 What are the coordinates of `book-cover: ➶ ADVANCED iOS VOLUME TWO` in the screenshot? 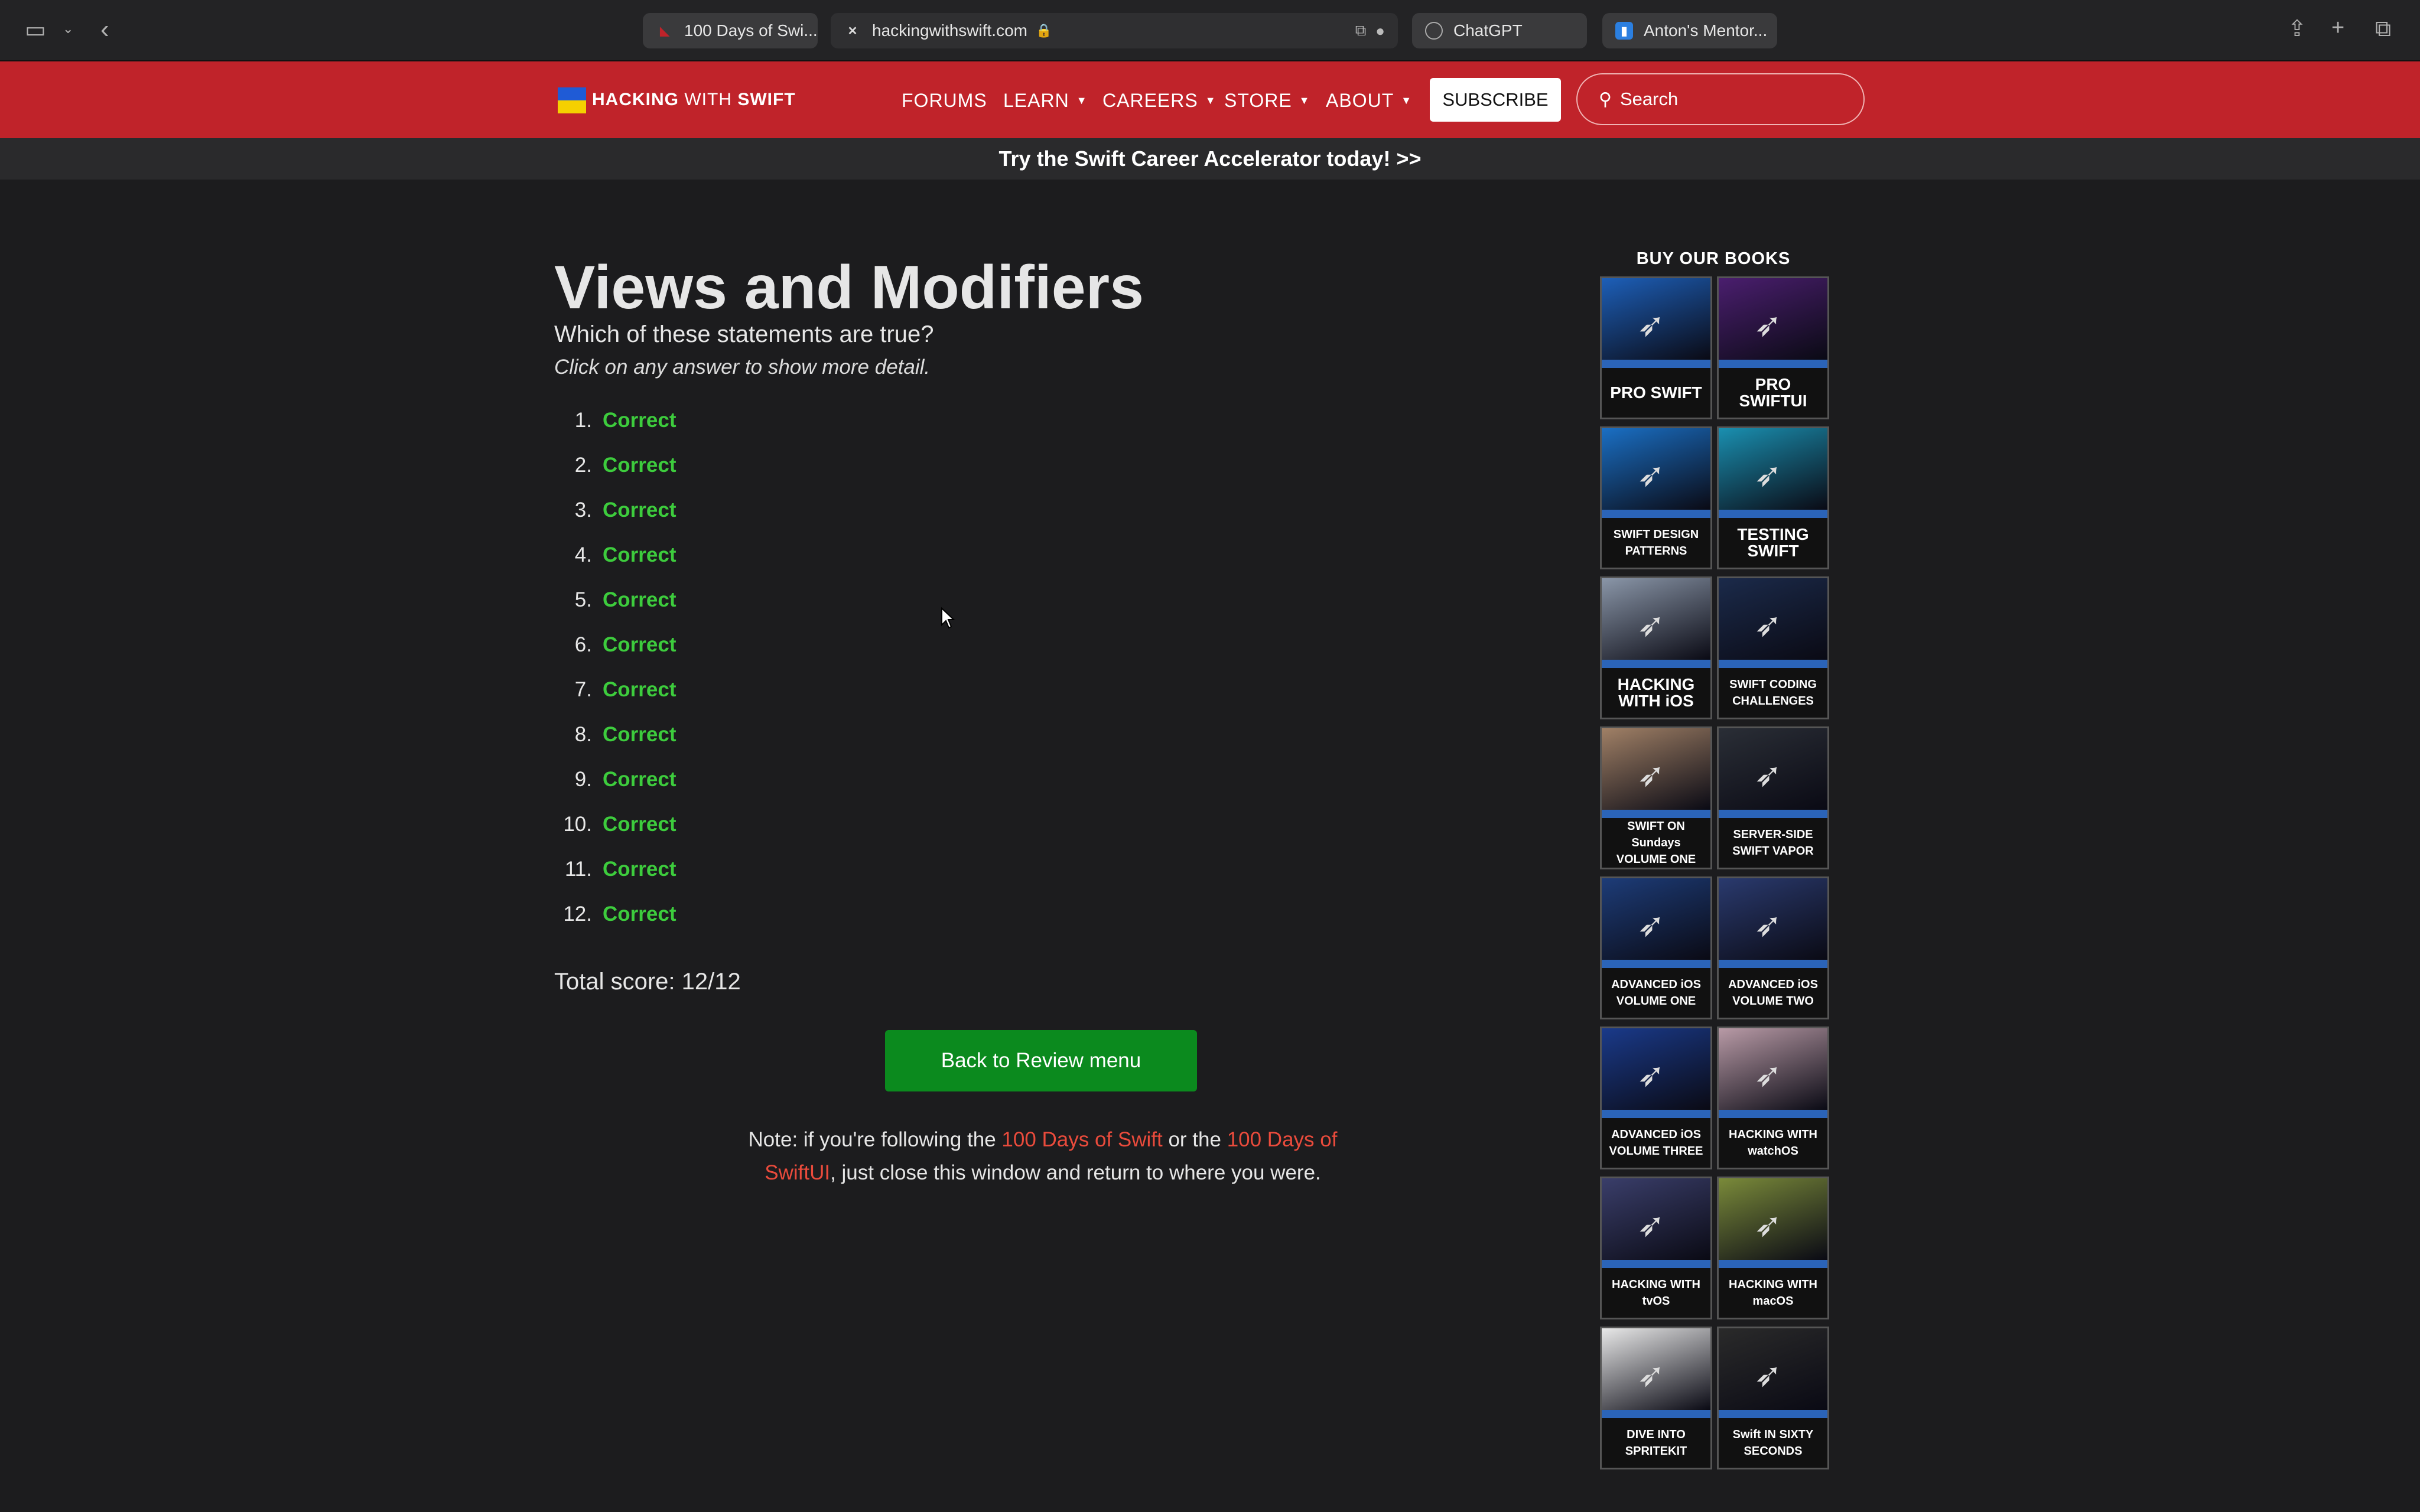 It's located at (1773, 947).